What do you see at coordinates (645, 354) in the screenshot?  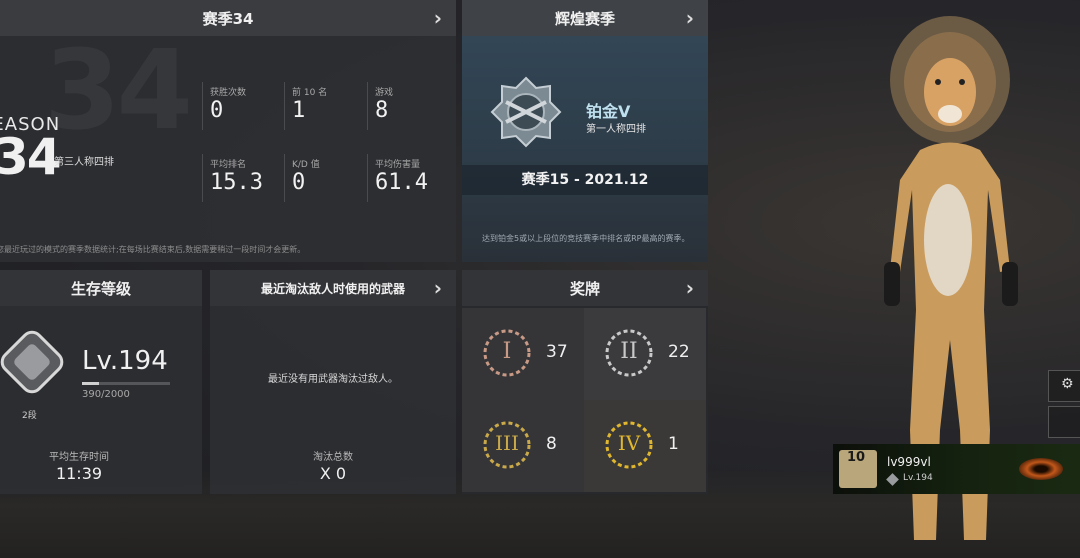 I see `medal-2: II 22` at bounding box center [645, 354].